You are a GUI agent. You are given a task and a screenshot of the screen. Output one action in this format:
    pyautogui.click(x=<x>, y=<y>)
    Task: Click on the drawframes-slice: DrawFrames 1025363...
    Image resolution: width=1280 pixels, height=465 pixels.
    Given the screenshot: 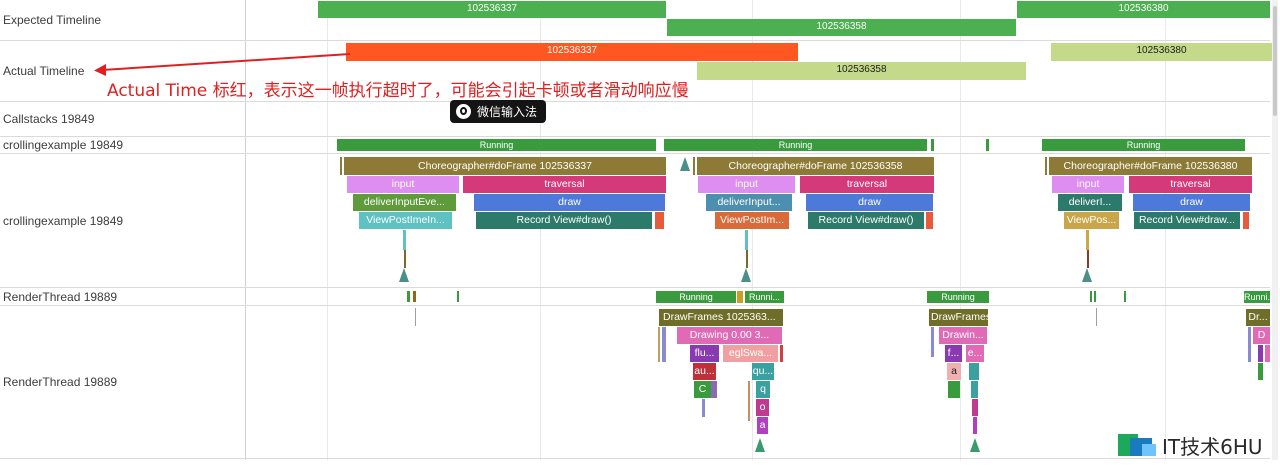 What is the action you would take?
    pyautogui.click(x=721, y=317)
    